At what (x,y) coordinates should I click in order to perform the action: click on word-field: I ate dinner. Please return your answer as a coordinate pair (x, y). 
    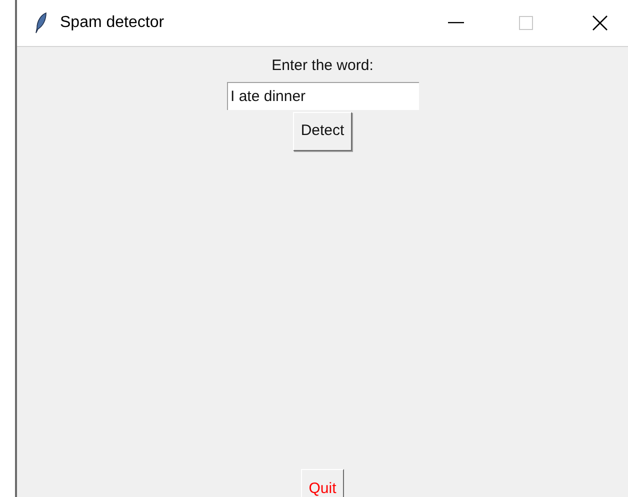
    Looking at the image, I should click on (322, 96).